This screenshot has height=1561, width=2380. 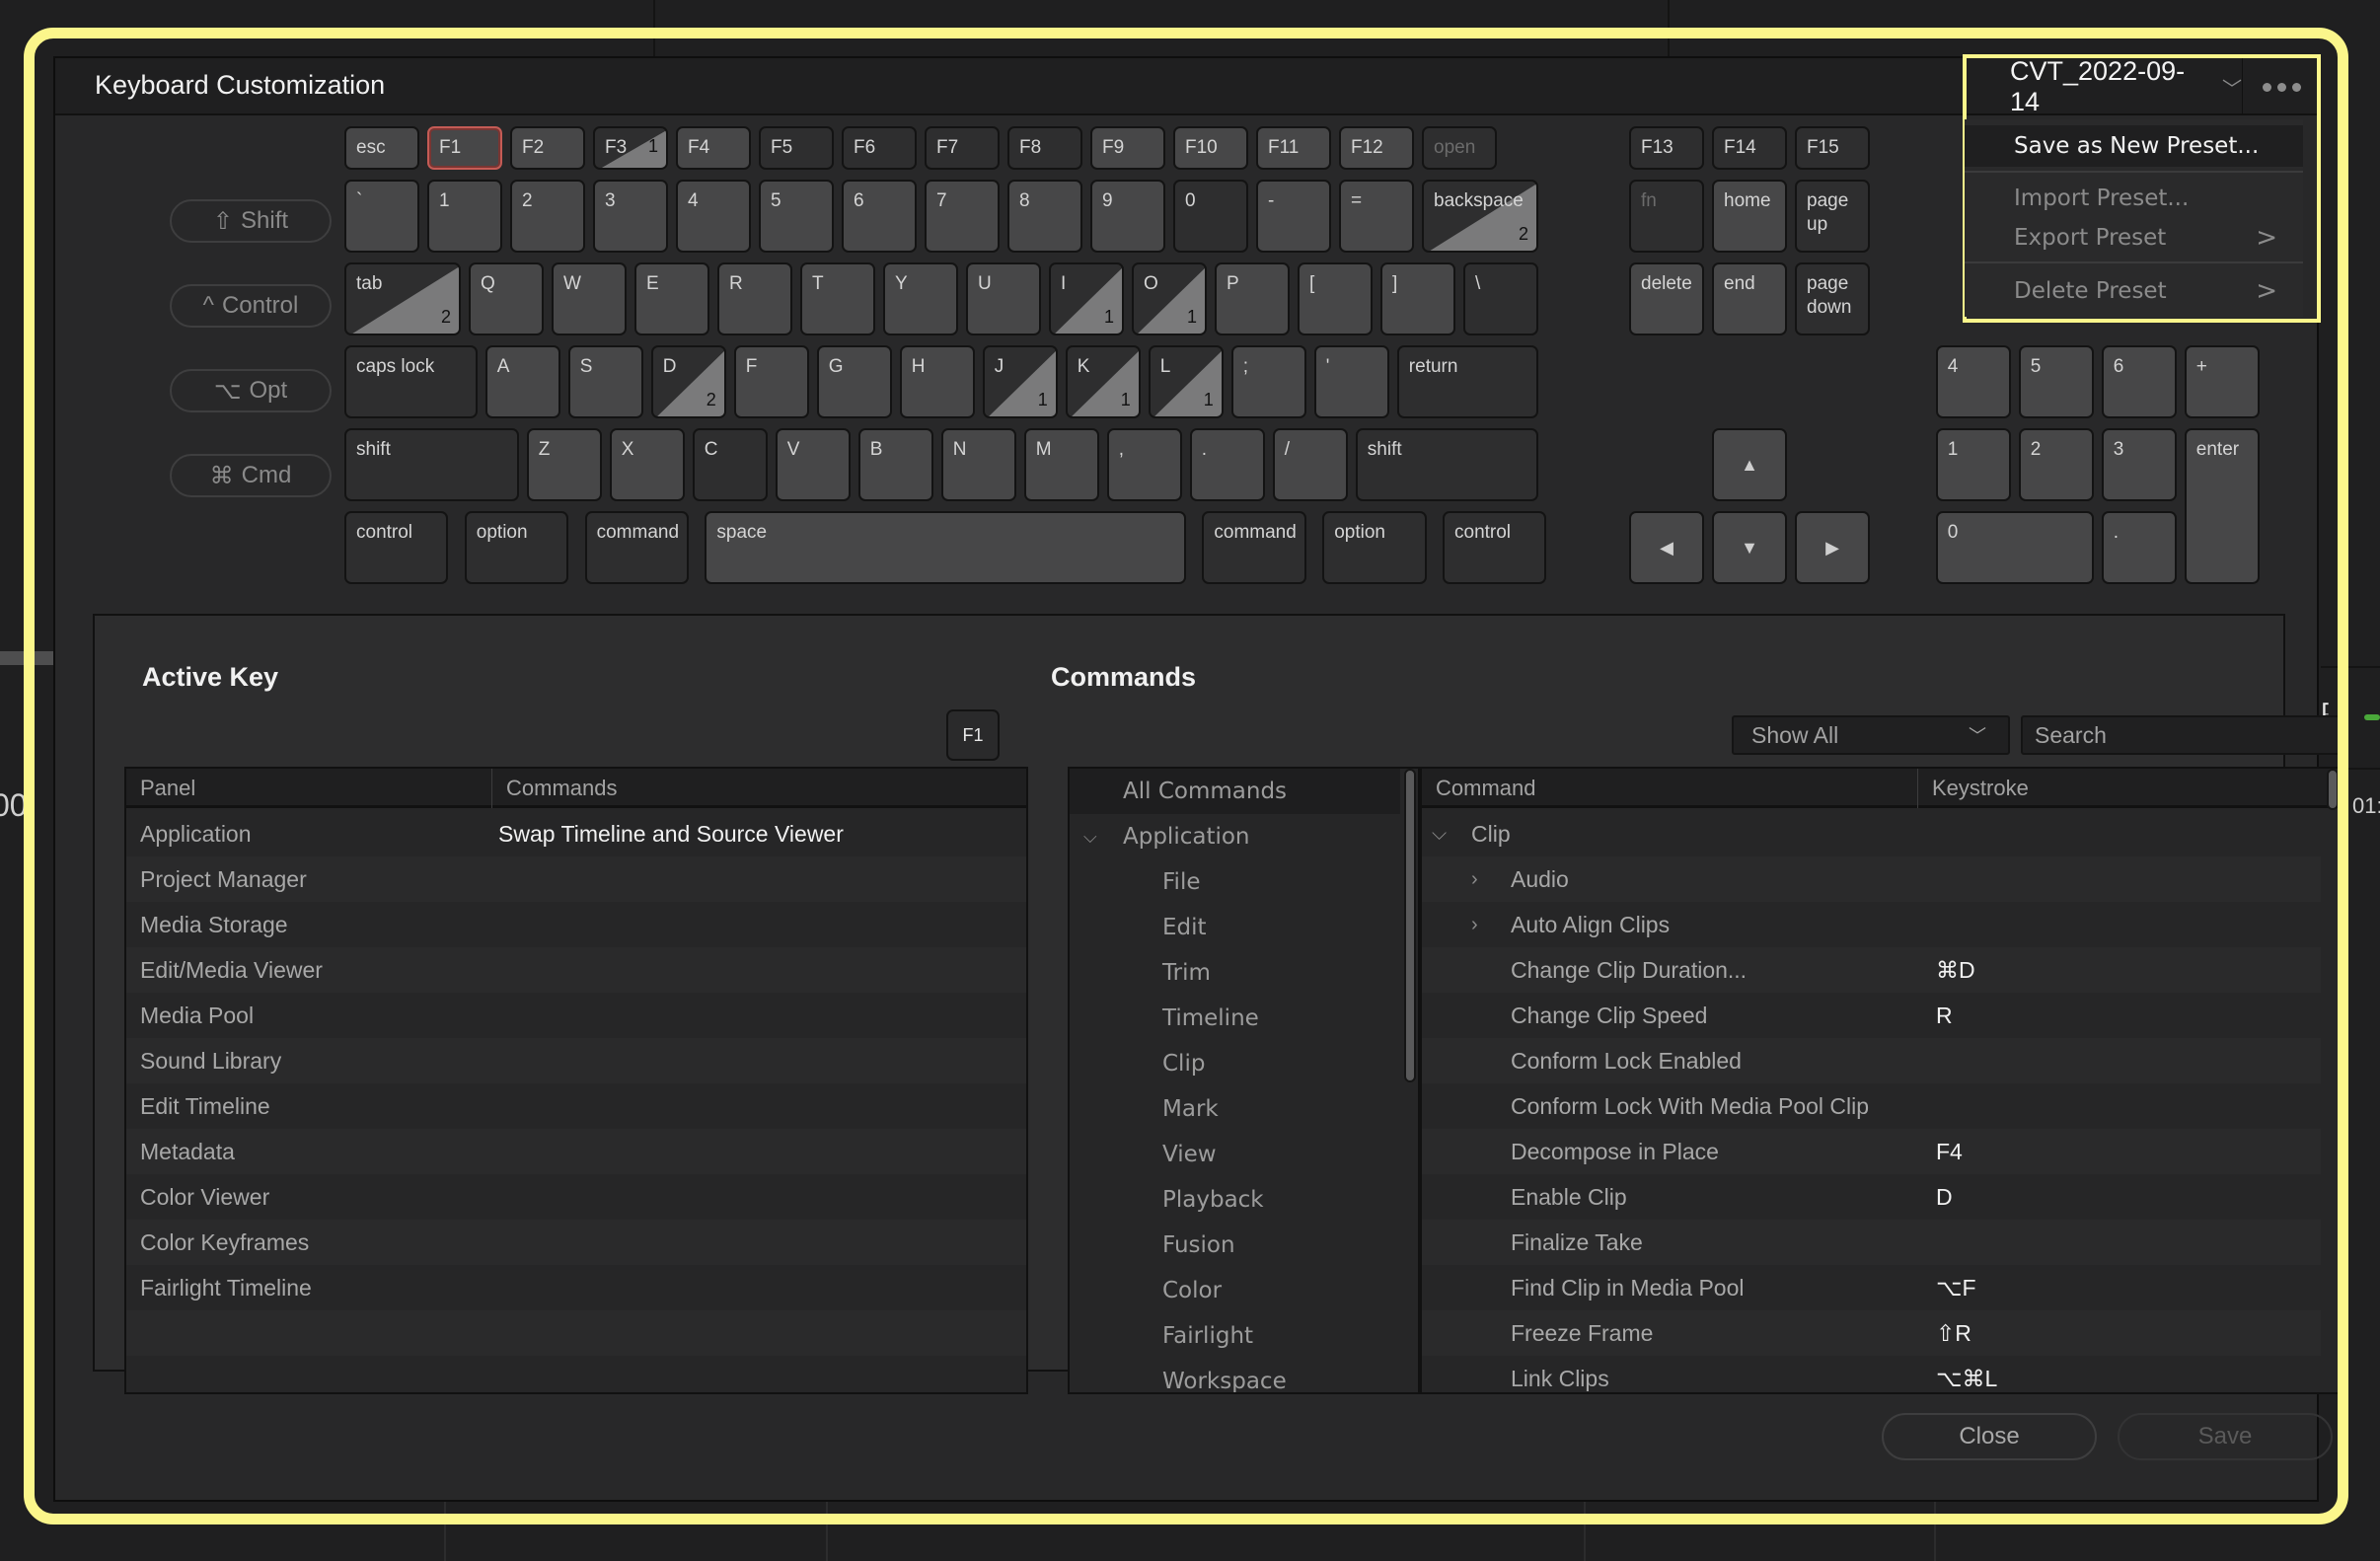 What do you see at coordinates (251, 390) in the screenshot?
I see `modifier-opt-button: ⌥ Opt` at bounding box center [251, 390].